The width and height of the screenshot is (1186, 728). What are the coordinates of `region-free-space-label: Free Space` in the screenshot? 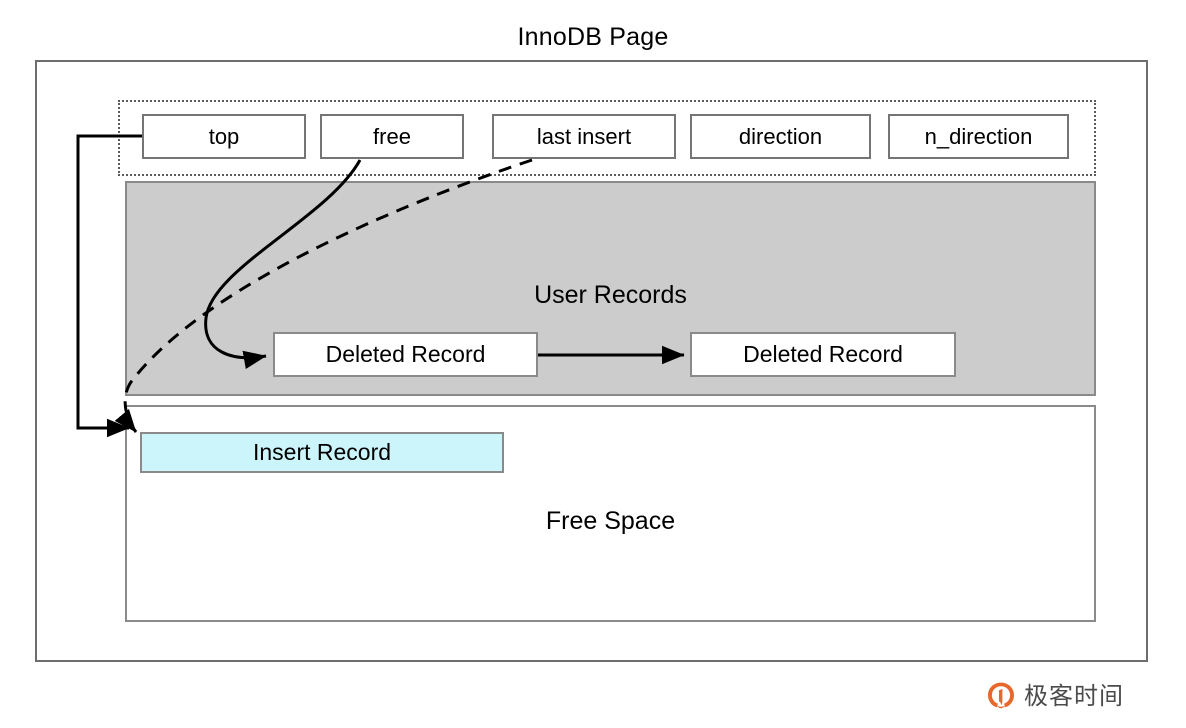 It's located at (610, 521).